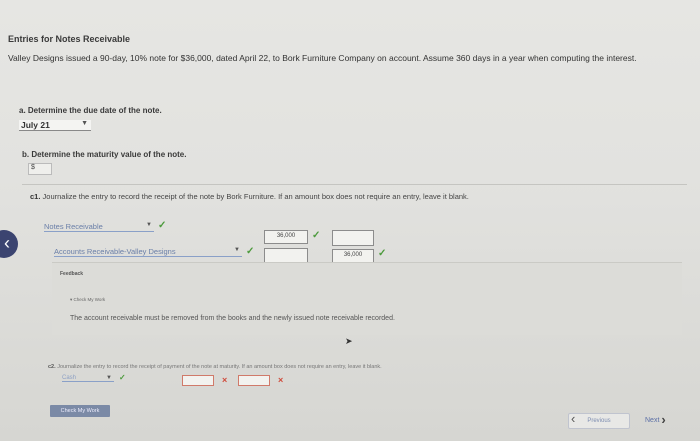 The image size is (700, 441). I want to click on next-label: Next, so click(652, 420).